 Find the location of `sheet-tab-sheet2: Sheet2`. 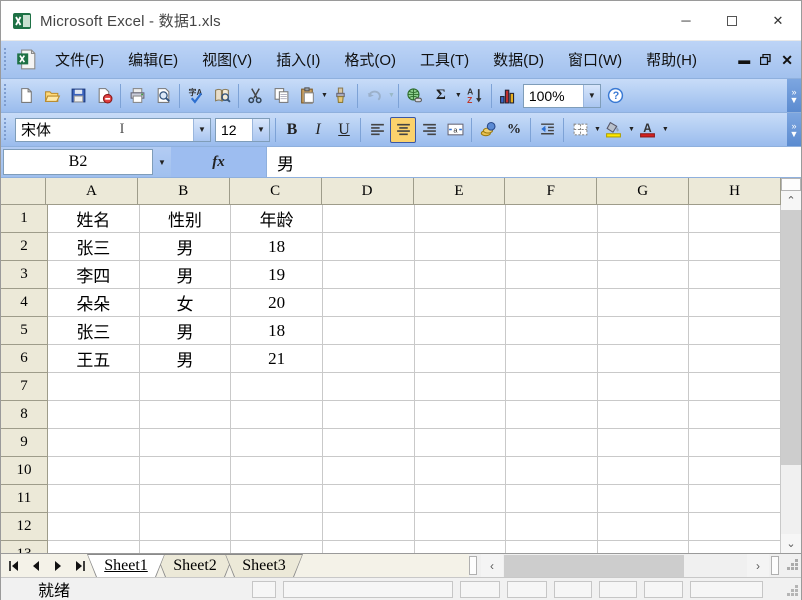

sheet-tab-sheet2: Sheet2 is located at coordinates (195, 565).